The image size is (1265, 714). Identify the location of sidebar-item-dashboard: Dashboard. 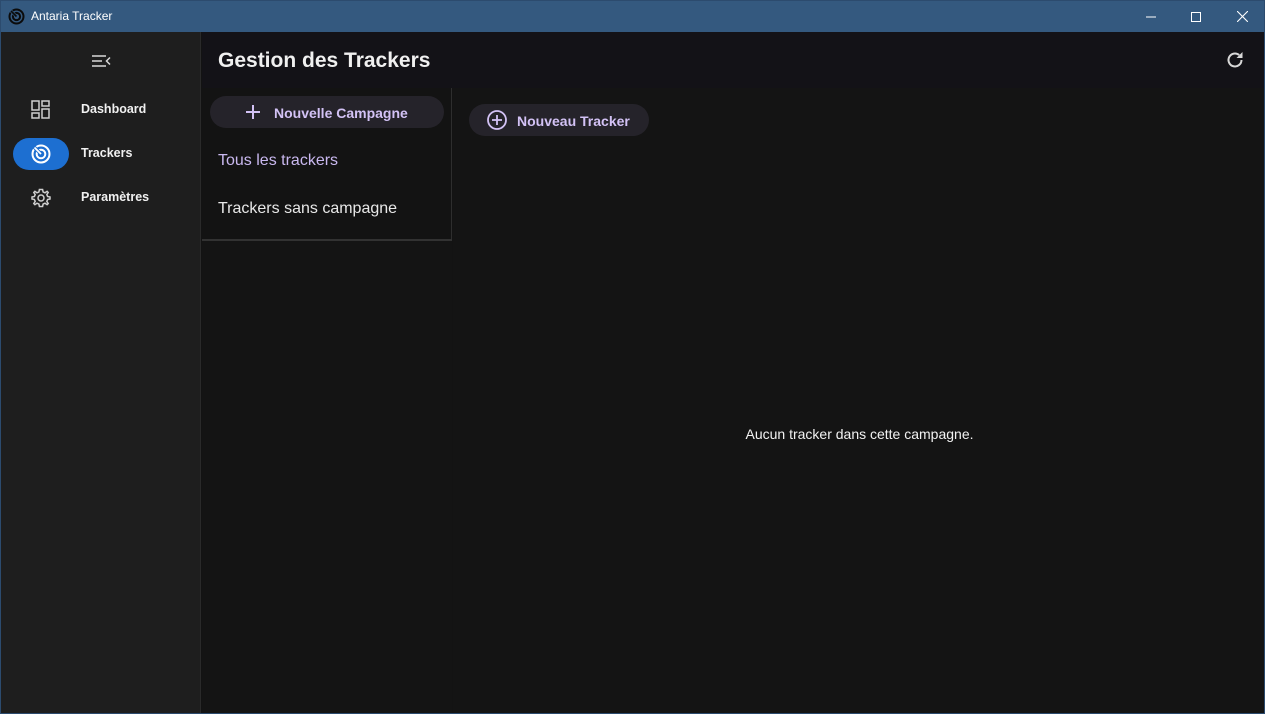
(103, 110).